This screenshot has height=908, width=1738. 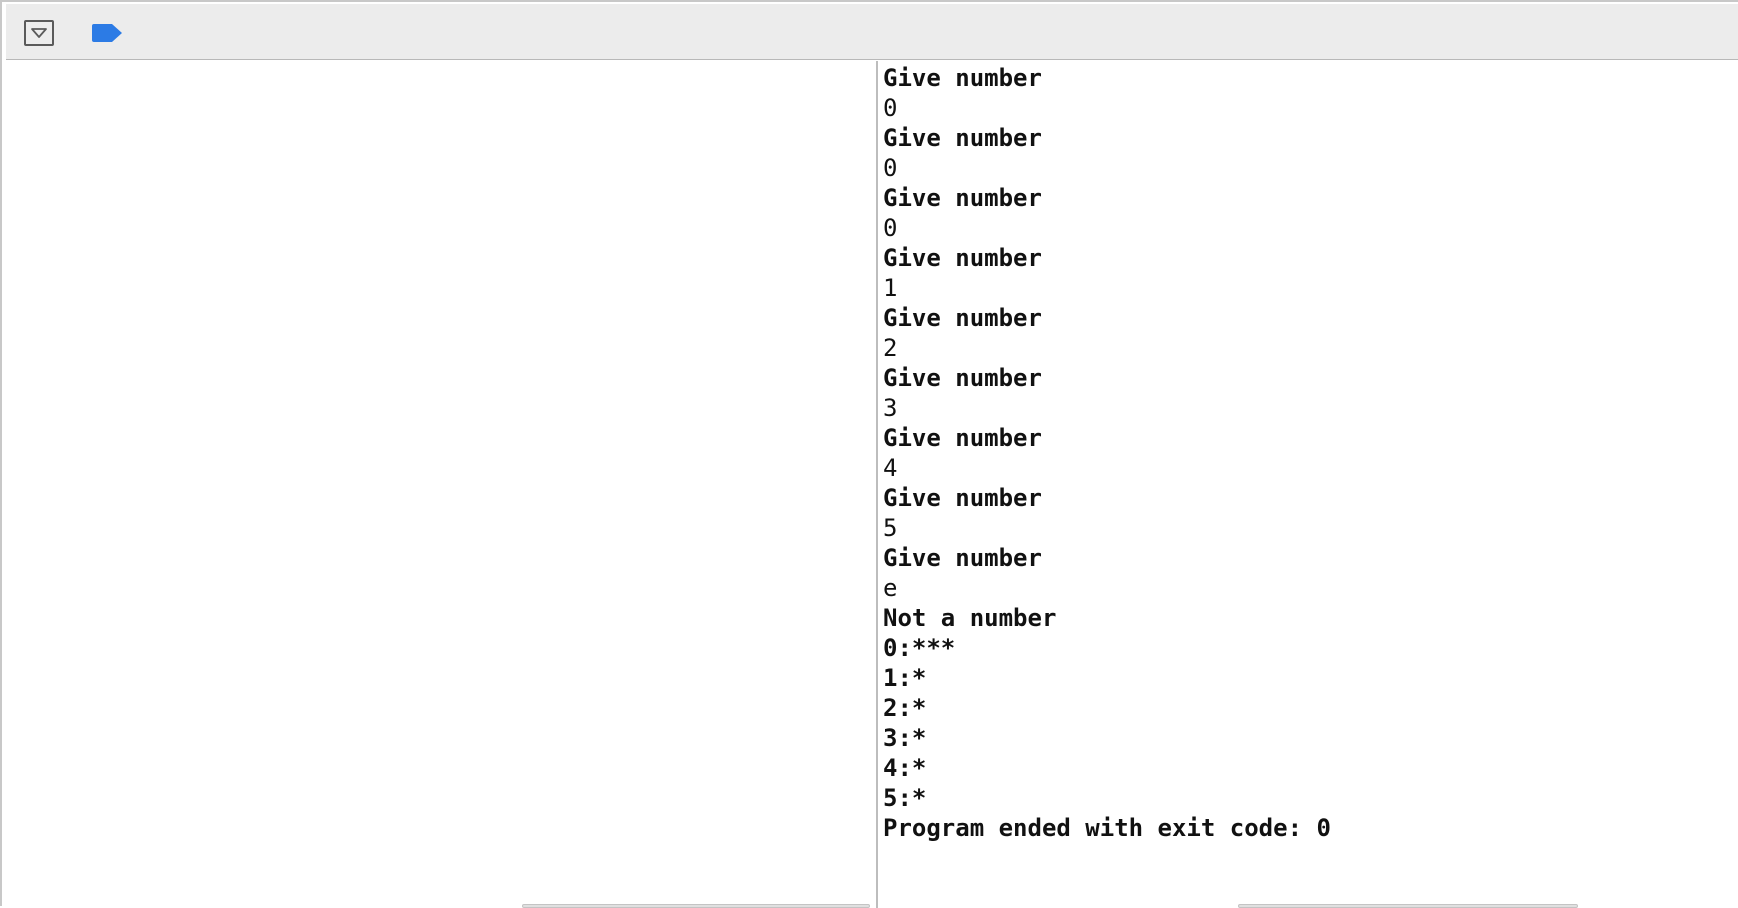 What do you see at coordinates (890, 528) in the screenshot?
I see `console-line: 5` at bounding box center [890, 528].